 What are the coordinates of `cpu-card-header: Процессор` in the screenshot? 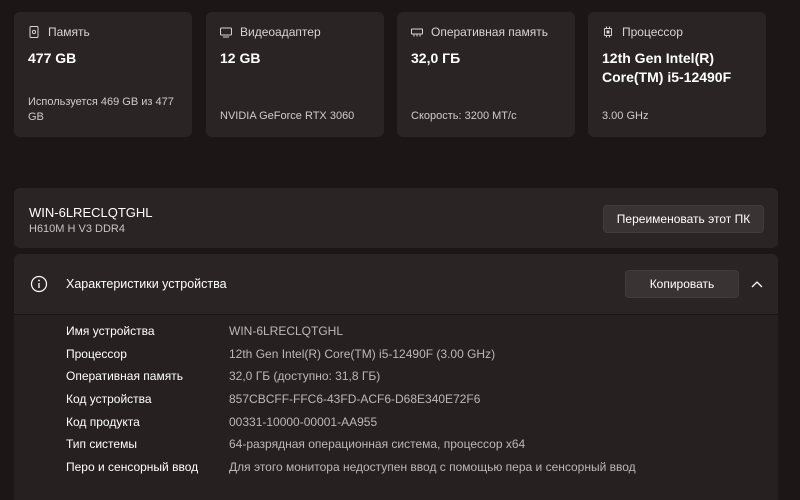 It's located at (677, 32).